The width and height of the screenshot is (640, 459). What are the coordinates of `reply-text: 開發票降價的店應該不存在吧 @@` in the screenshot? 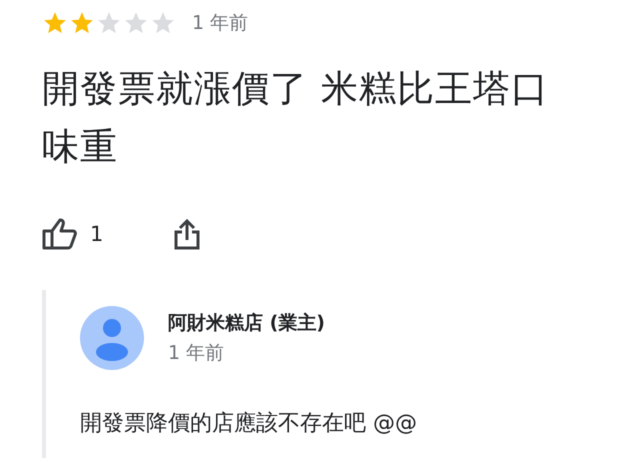 It's located at (249, 424).